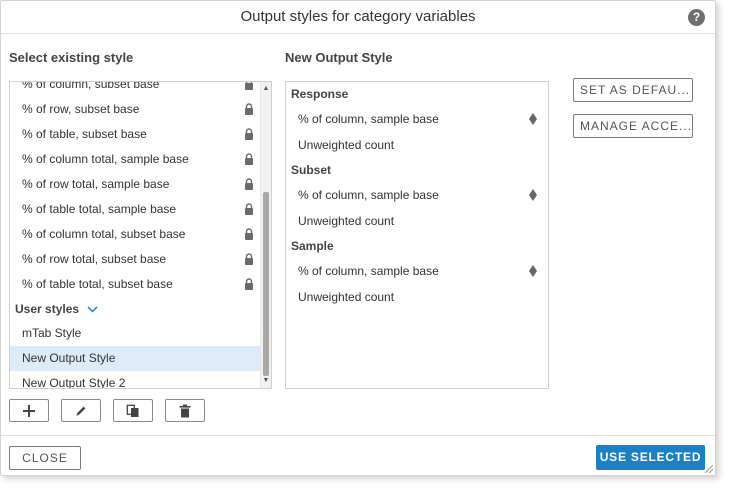  I want to click on trash-icon, so click(185, 410).